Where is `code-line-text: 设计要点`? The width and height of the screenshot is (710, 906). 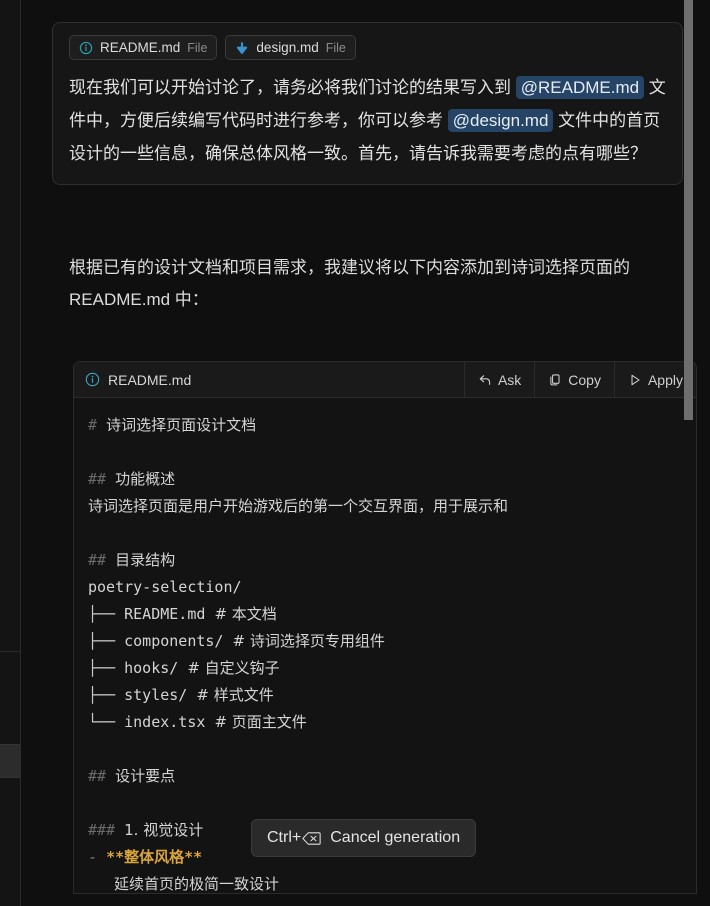 code-line-text: 设计要点 is located at coordinates (145, 776).